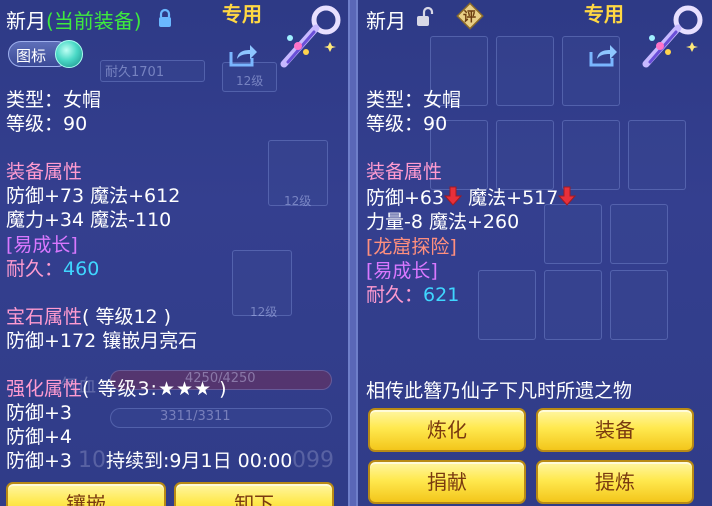  I want to click on extract-button: 提炼, so click(615, 482).